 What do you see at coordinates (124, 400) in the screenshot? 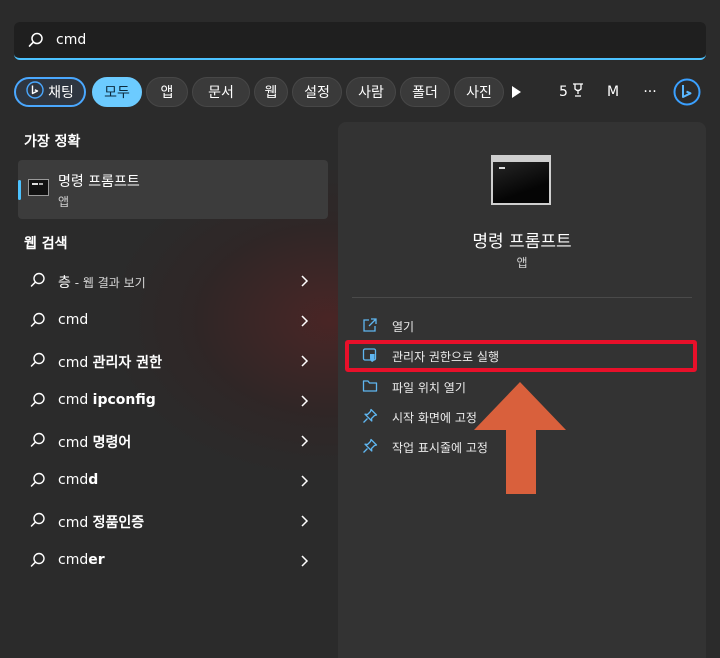
I see `web-result-bold: ipconfig` at bounding box center [124, 400].